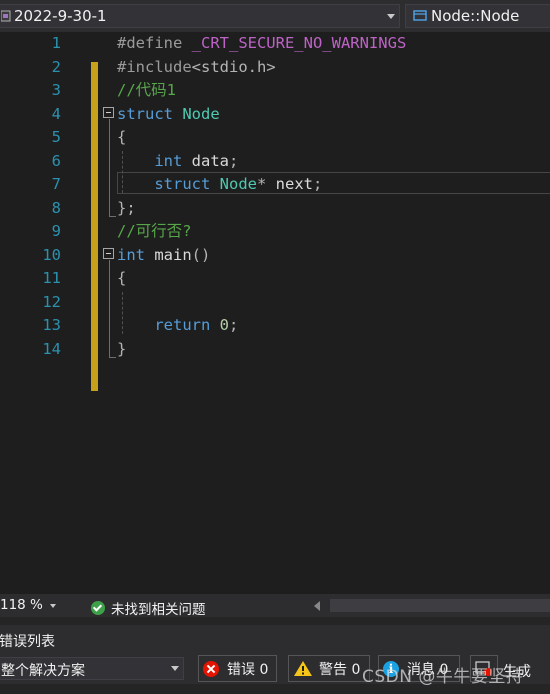 This screenshot has height=694, width=550. I want to click on code-text: struct Node, so click(168, 114).